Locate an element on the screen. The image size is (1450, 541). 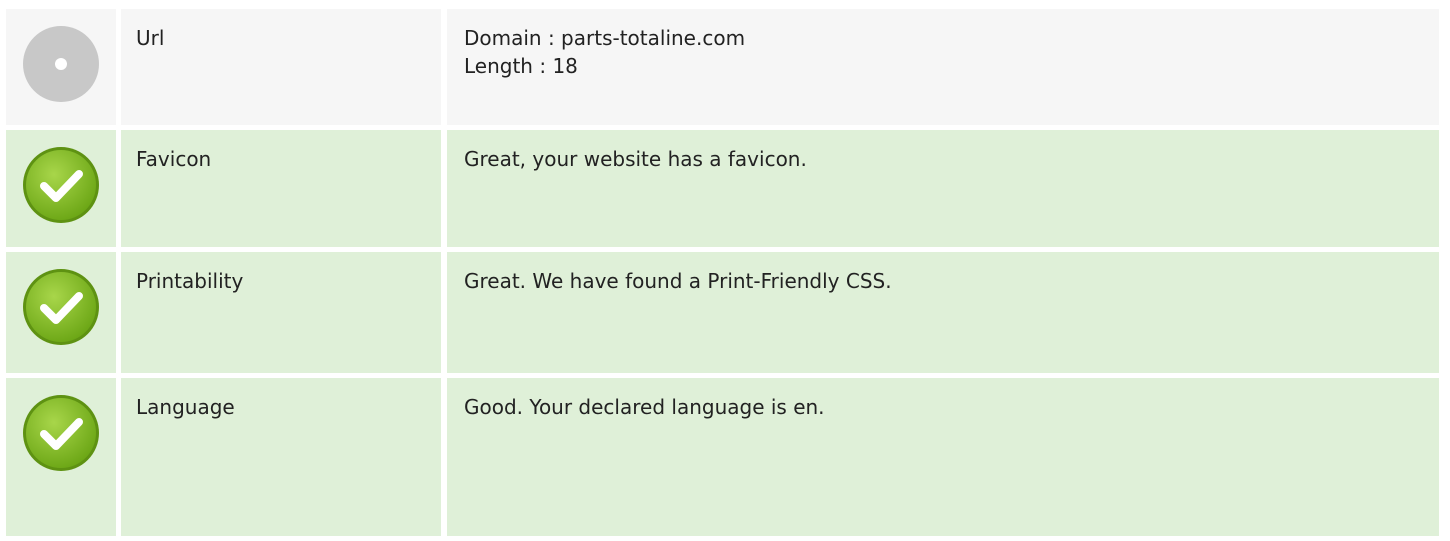
neutral-circle-icon is located at coordinates (61, 64).